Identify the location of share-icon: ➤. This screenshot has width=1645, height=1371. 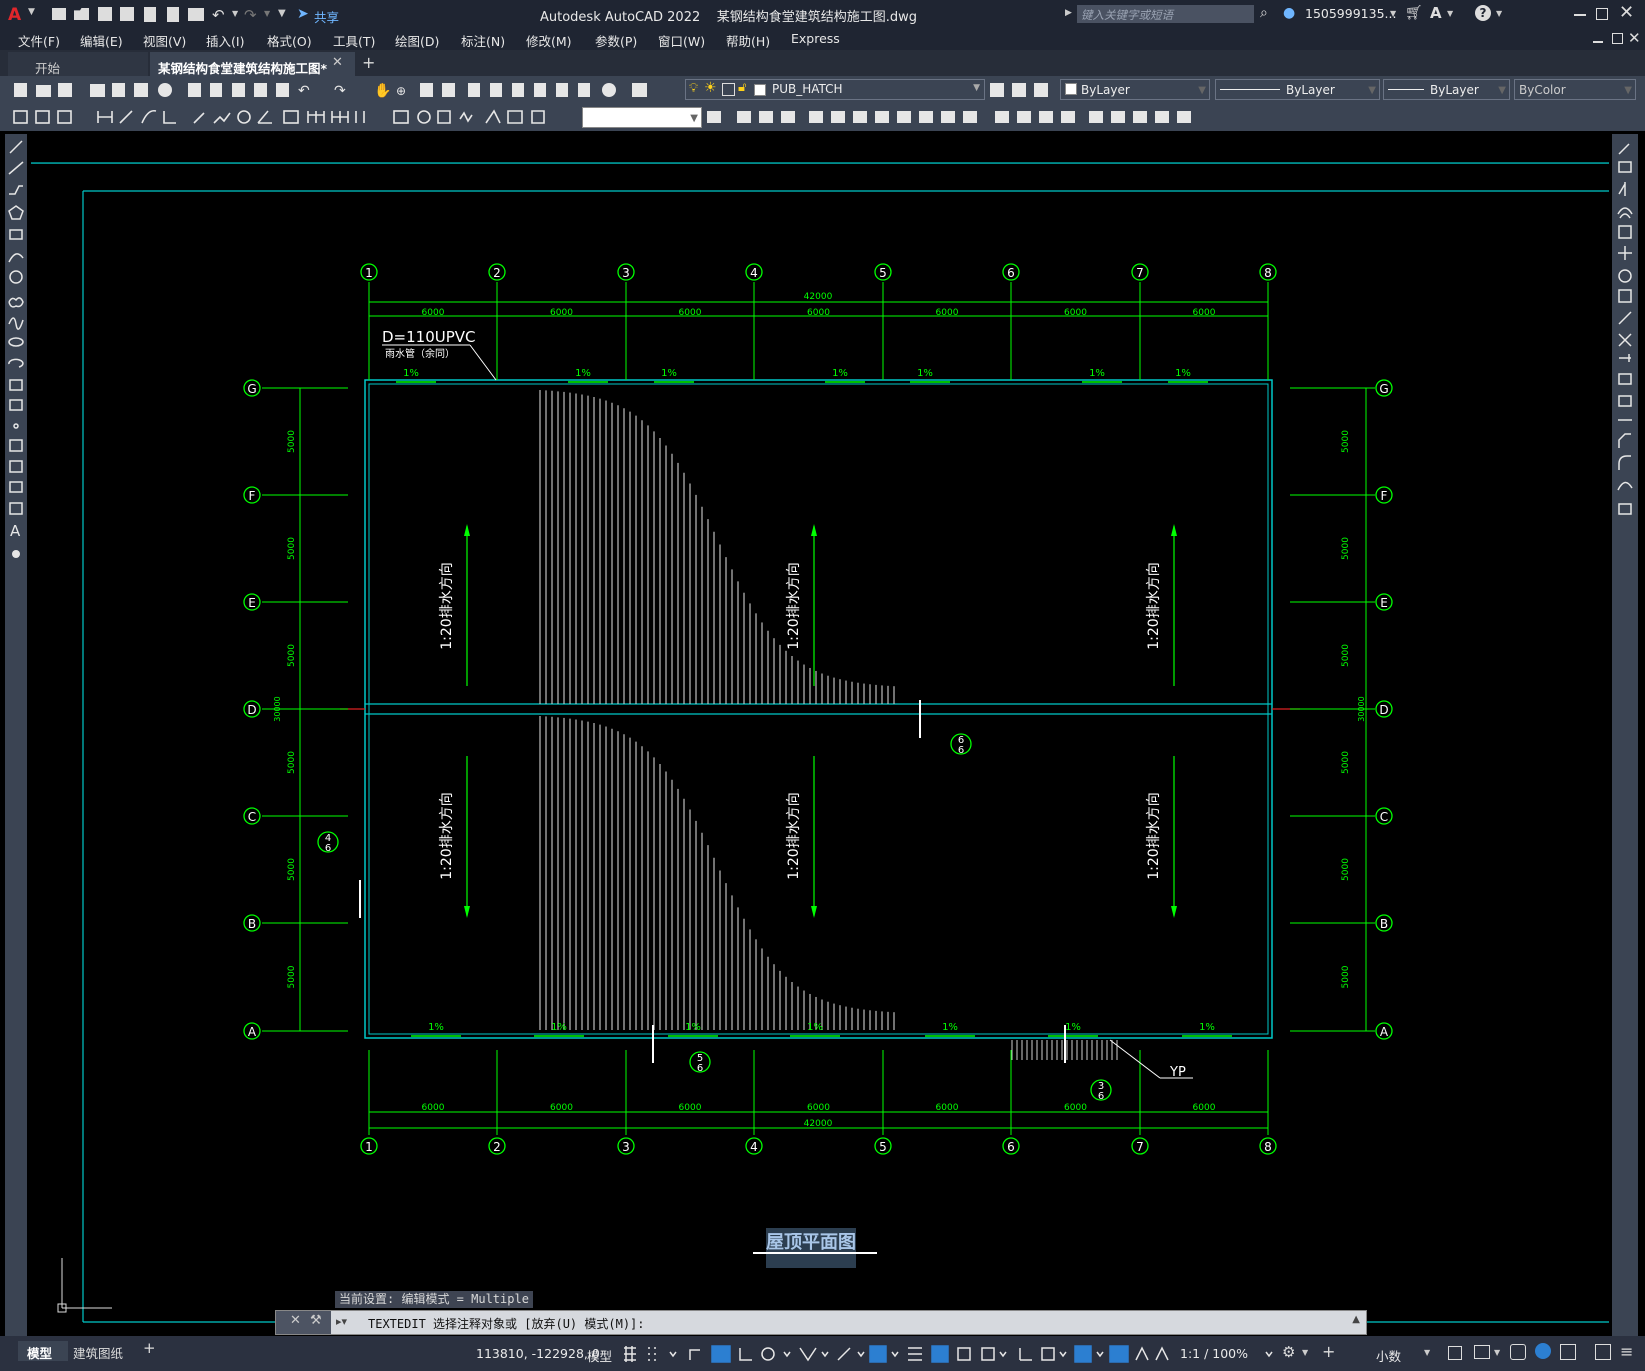
(303, 14).